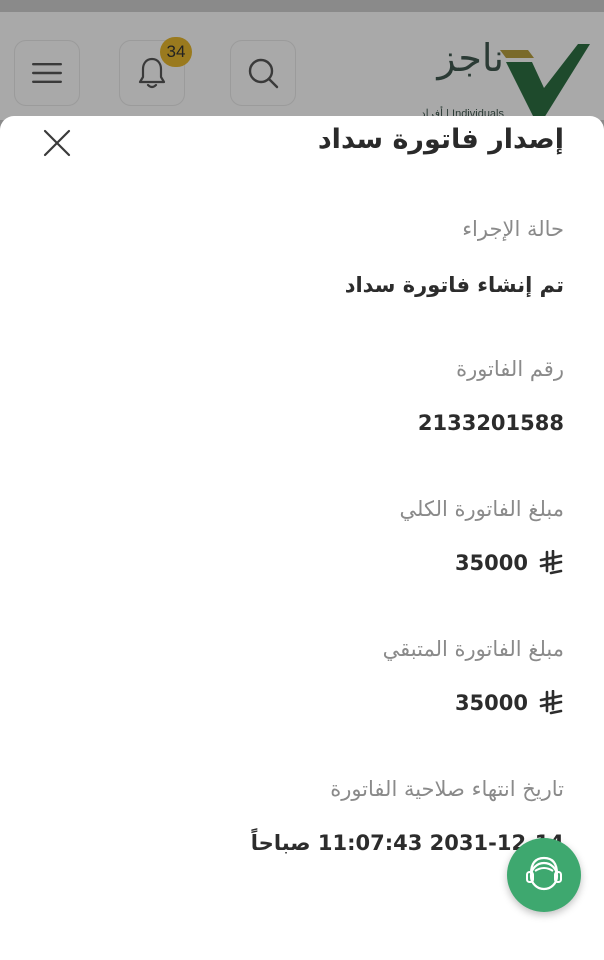 This screenshot has width=604, height=960. I want to click on field-label: حالة الإجراء, so click(513, 229).